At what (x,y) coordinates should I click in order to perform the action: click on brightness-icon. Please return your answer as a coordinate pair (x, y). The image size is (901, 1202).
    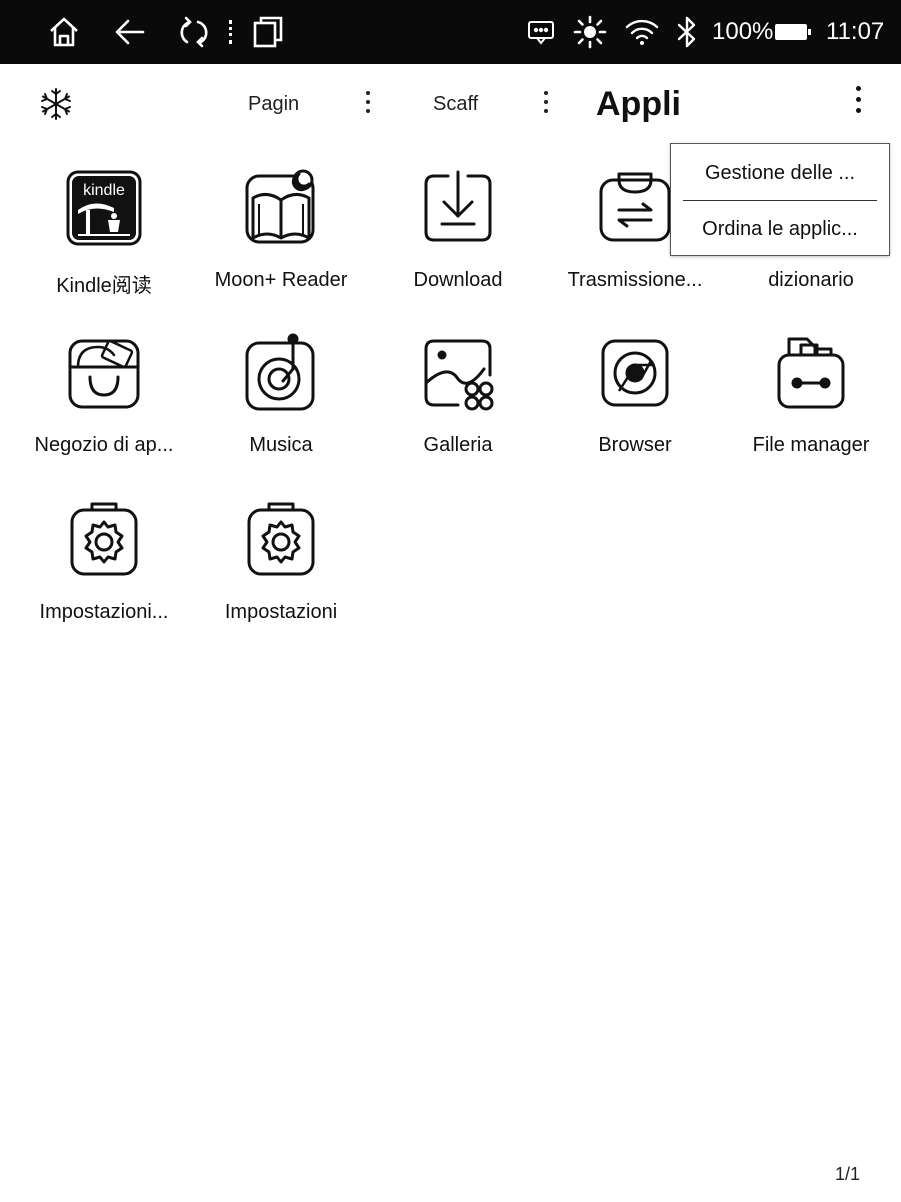
    Looking at the image, I should click on (590, 32).